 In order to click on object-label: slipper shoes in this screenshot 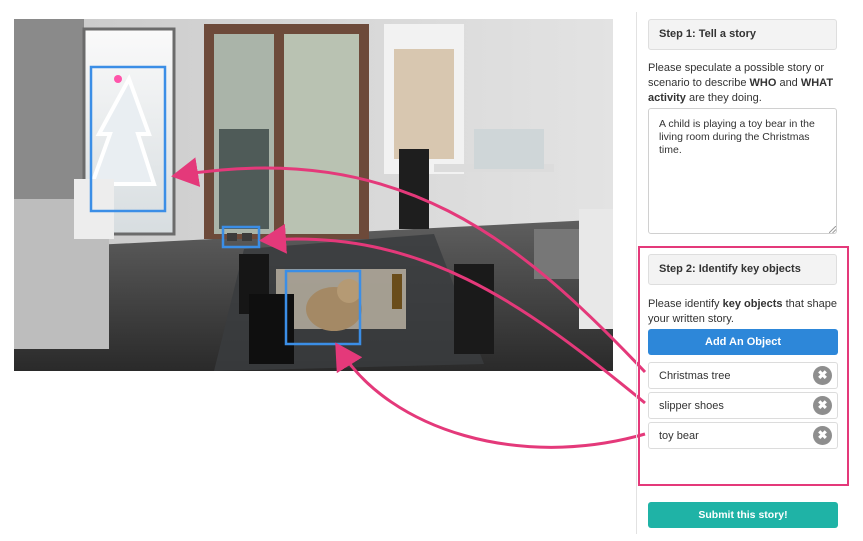, I will do `click(691, 406)`.